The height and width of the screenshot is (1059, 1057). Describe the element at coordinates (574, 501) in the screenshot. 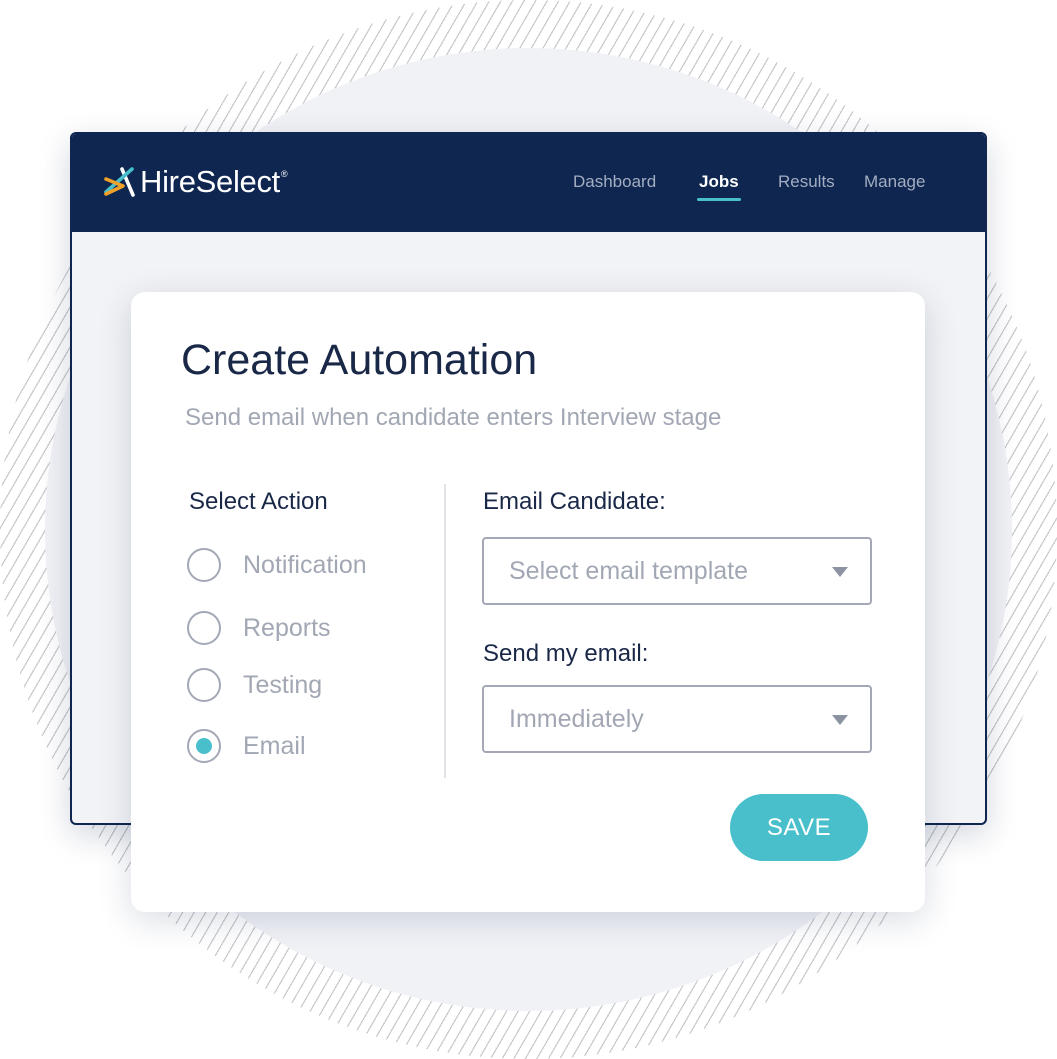

I see `email-candidate-label: Email Candidate:` at that location.